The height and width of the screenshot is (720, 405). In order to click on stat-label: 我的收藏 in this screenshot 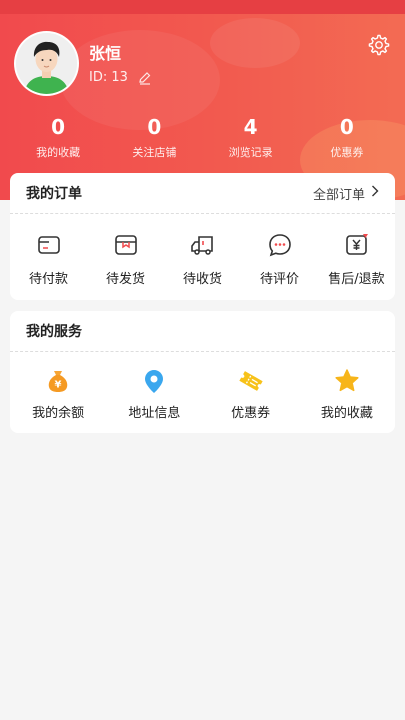, I will do `click(58, 152)`.